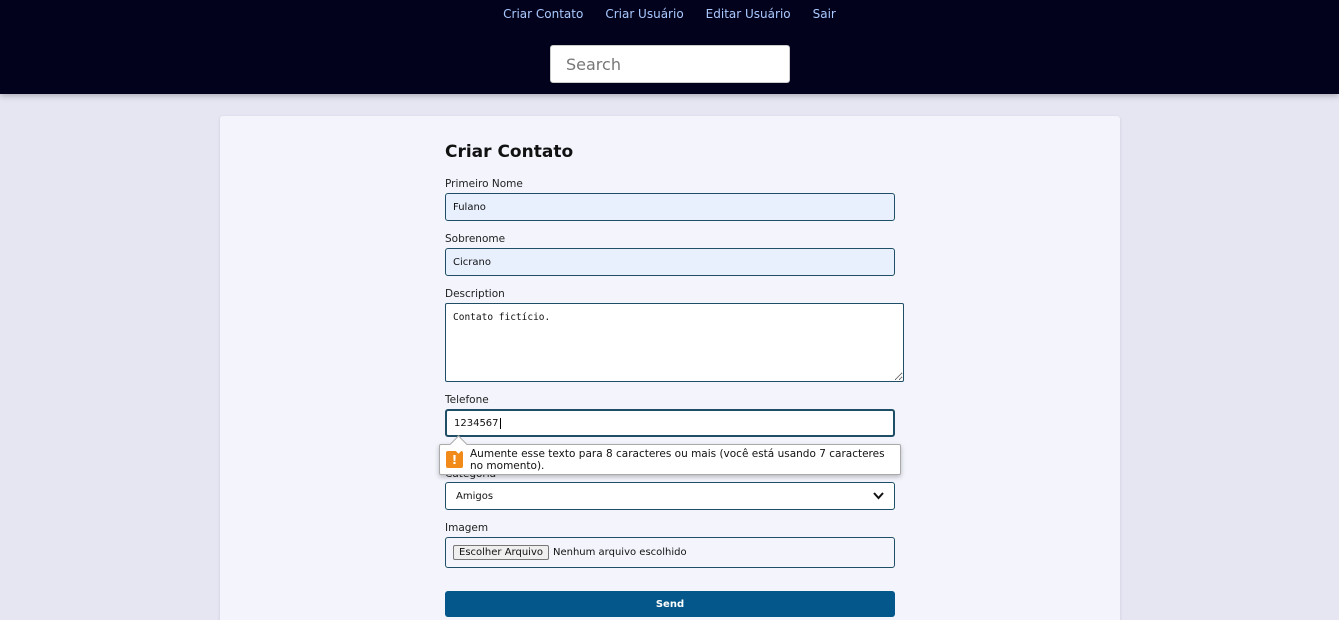  What do you see at coordinates (670, 604) in the screenshot?
I see `send-button: Send` at bounding box center [670, 604].